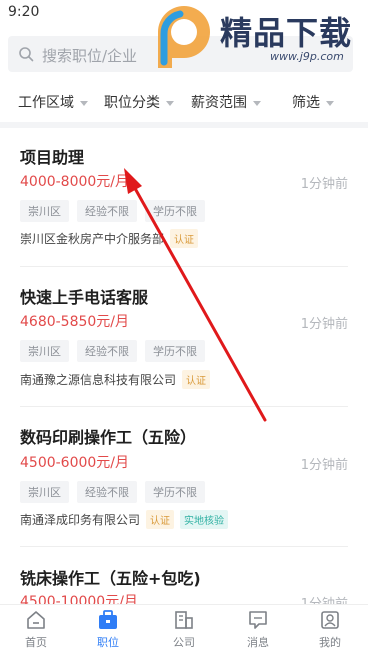 The image size is (368, 654). Describe the element at coordinates (110, 578) in the screenshot. I see `job-title: 铣床操作工（五险+包吃)` at that location.